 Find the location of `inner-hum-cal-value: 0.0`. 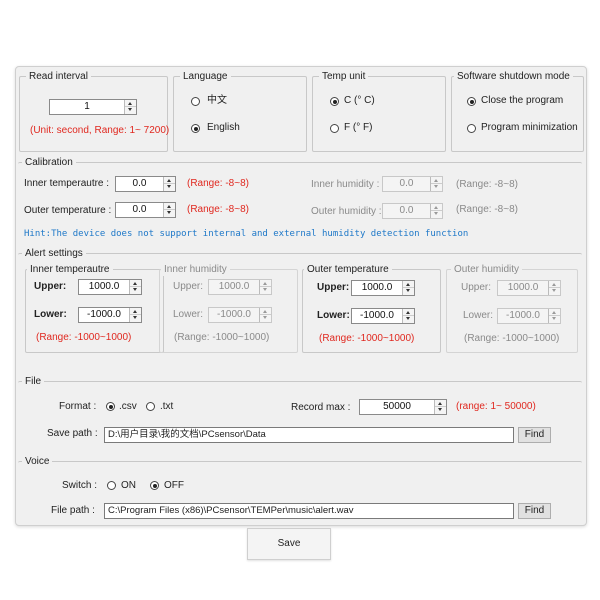

inner-hum-cal-value: 0.0 is located at coordinates (406, 183).